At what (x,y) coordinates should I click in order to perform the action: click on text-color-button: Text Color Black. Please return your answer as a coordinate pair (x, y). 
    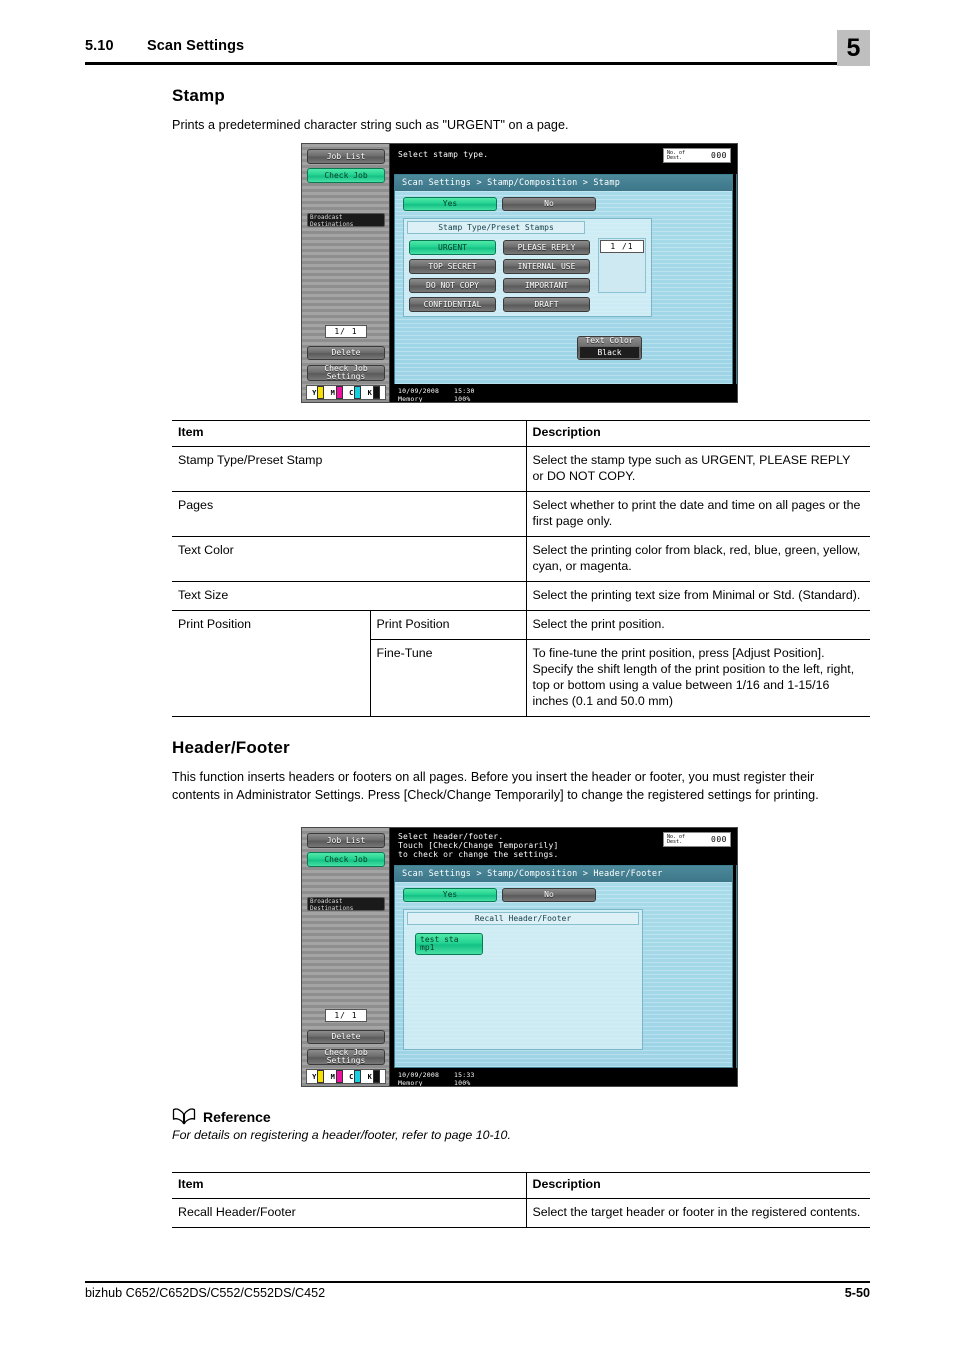
    Looking at the image, I should click on (609, 348).